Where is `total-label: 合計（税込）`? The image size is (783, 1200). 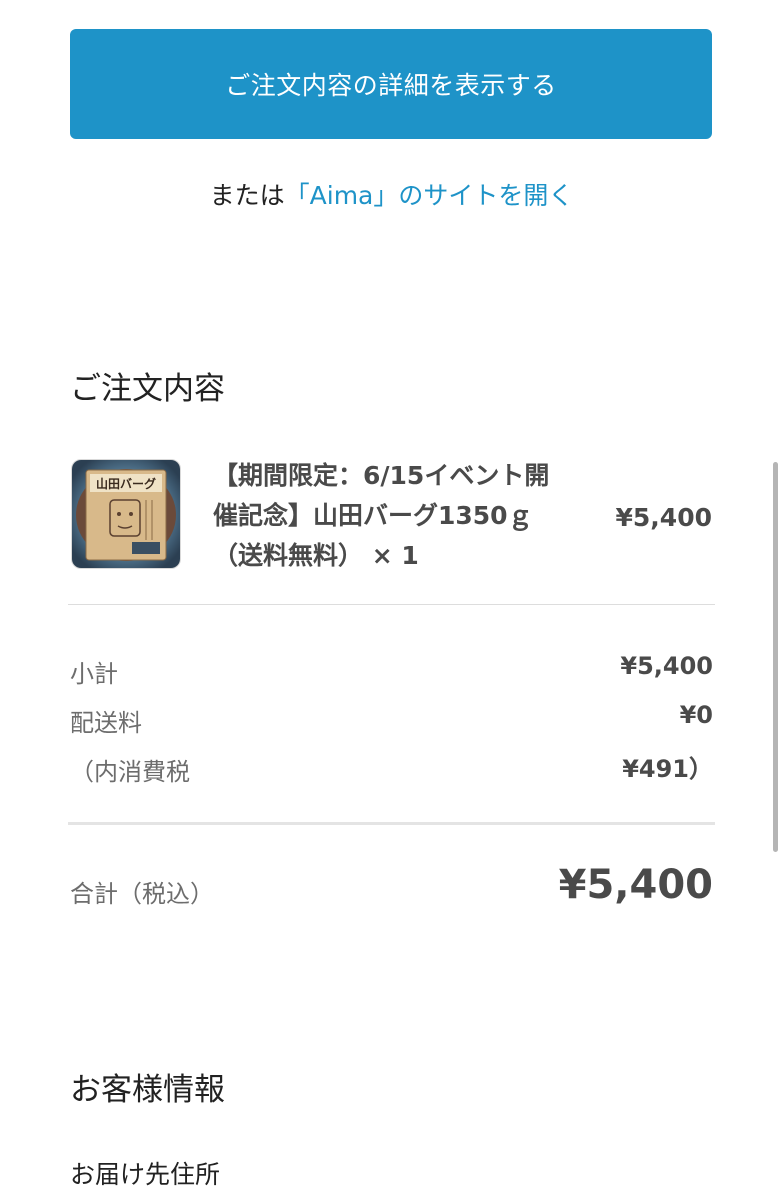
total-label: 合計（税込） is located at coordinates (142, 894).